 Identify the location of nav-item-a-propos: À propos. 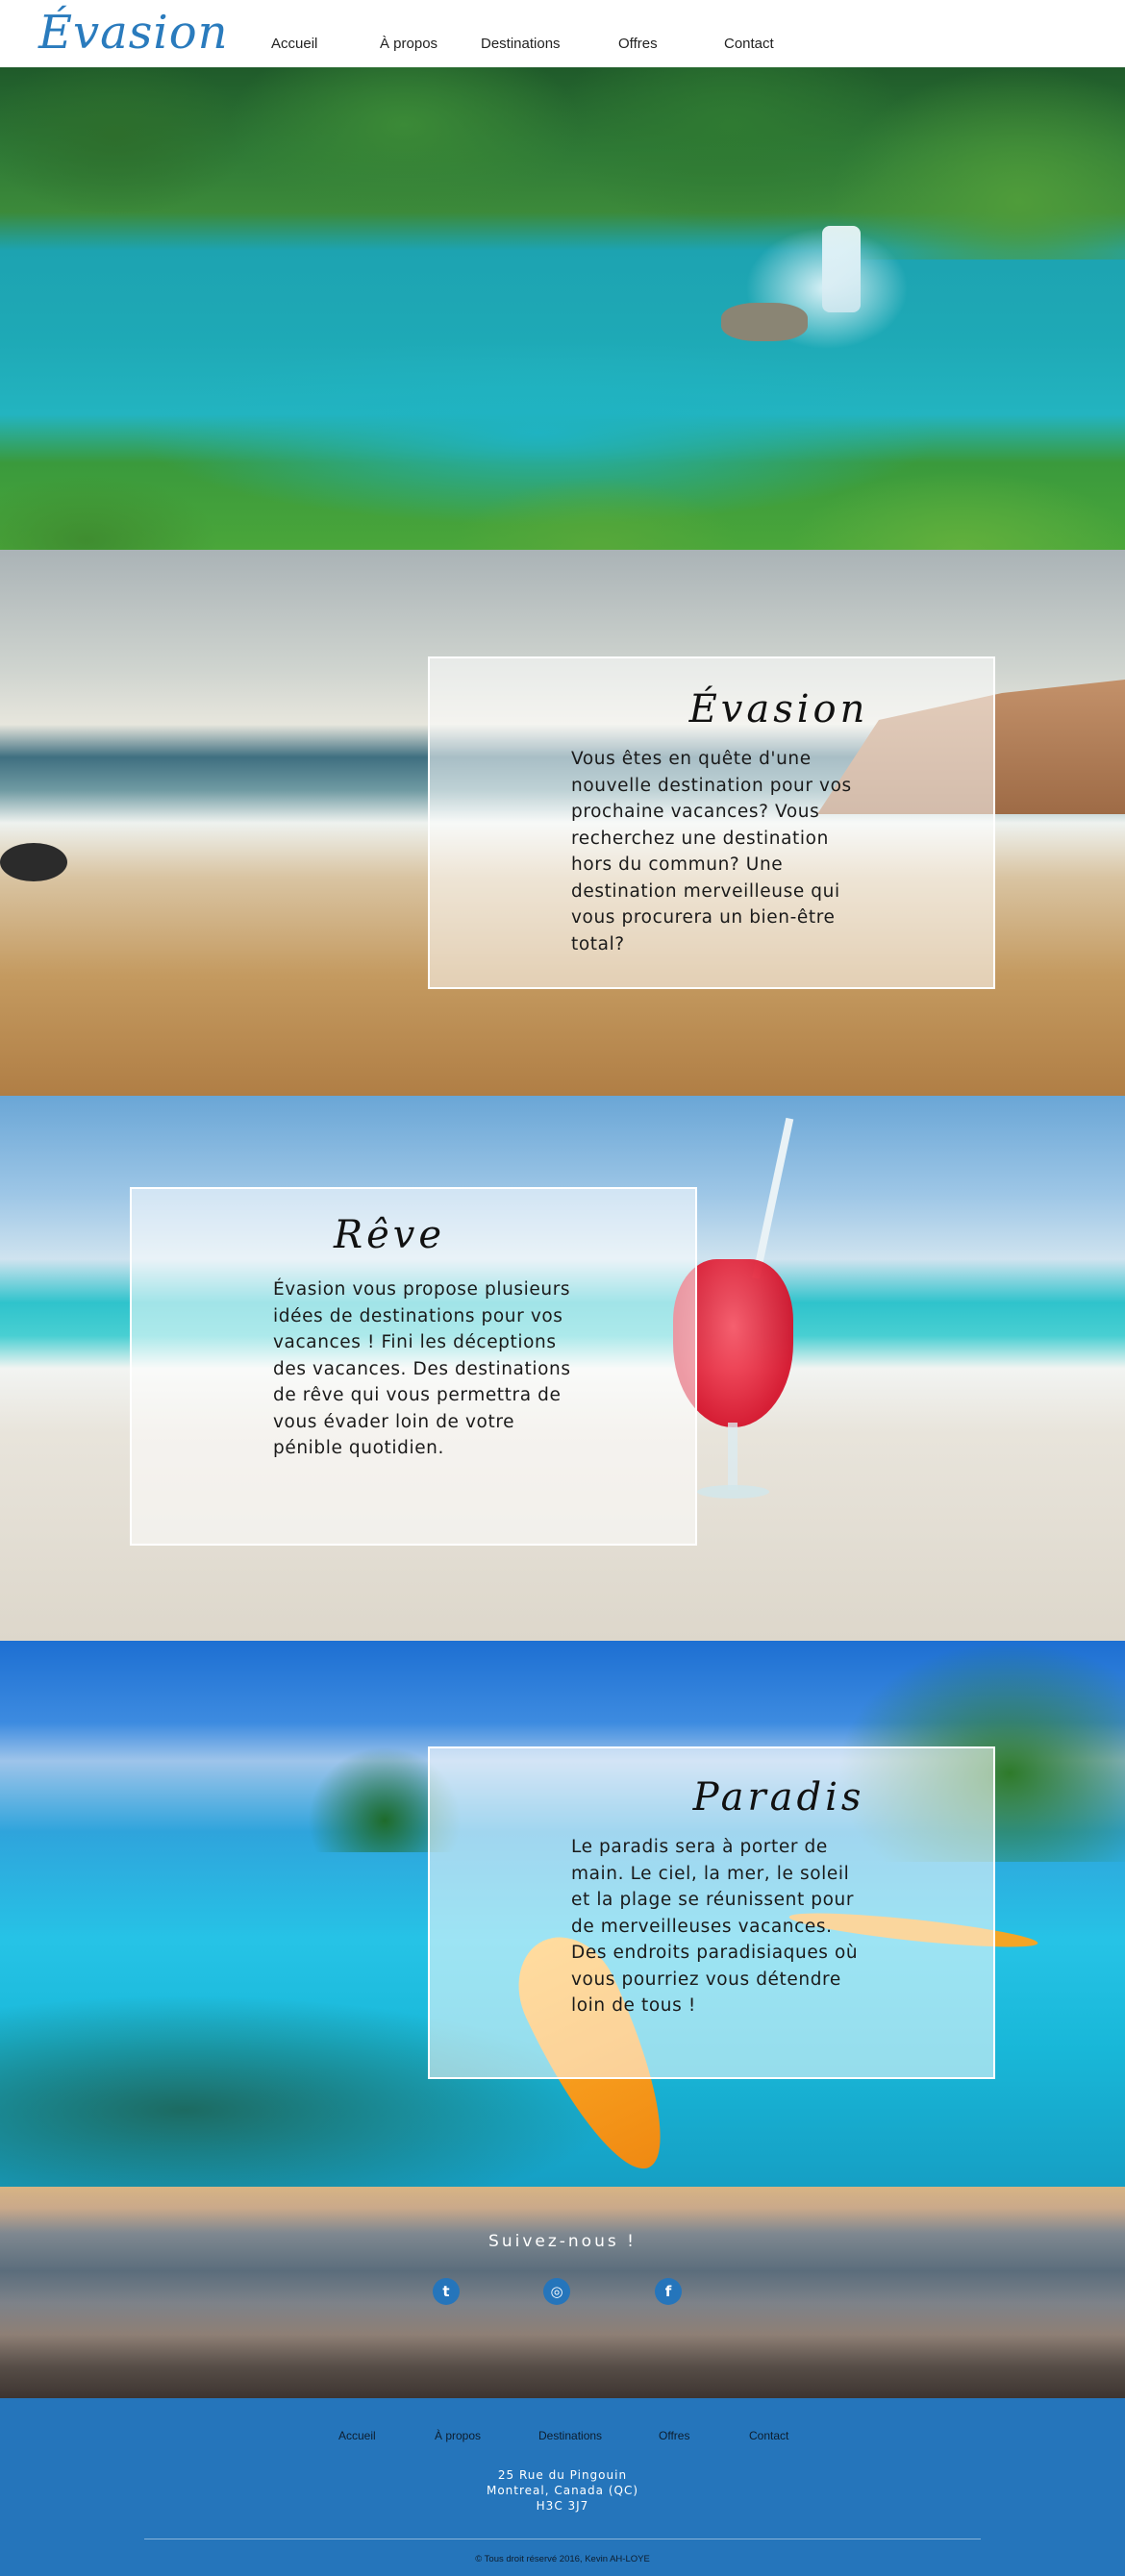
(431, 44).